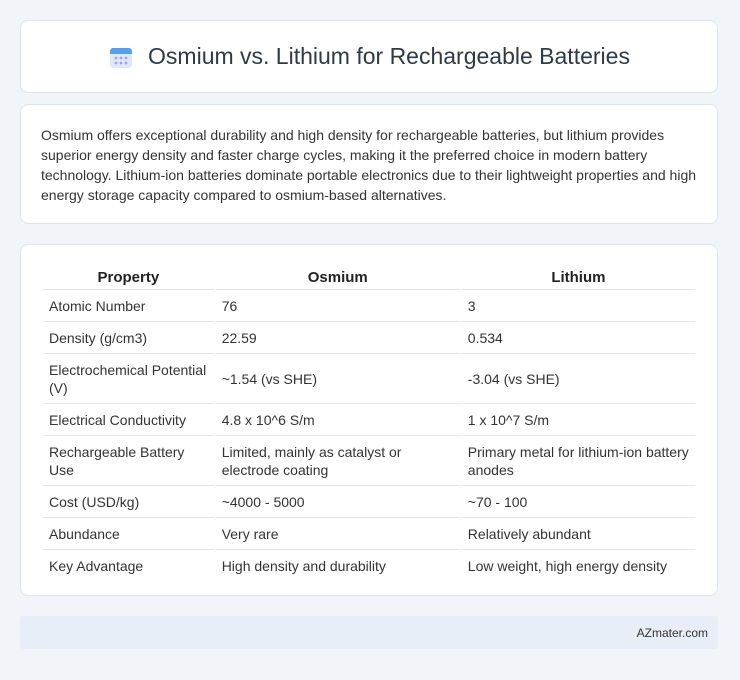 Image resolution: width=740 pixels, height=680 pixels. I want to click on table-row: Cost (USD/kg) ~4000 - 5000 ~70 - 100, so click(369, 502).